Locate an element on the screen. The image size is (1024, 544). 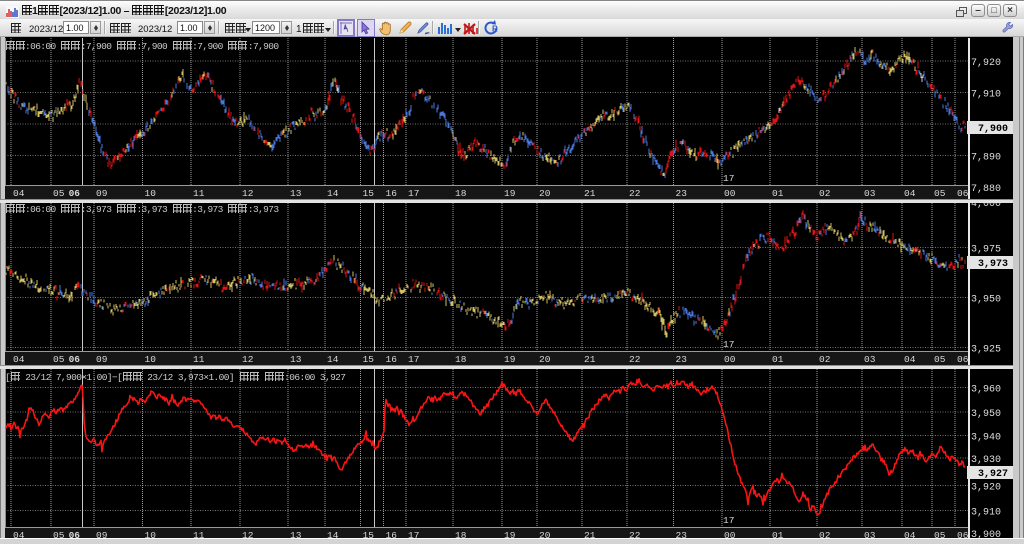
svg-text: 7,890 is located at coordinates (986, 158).